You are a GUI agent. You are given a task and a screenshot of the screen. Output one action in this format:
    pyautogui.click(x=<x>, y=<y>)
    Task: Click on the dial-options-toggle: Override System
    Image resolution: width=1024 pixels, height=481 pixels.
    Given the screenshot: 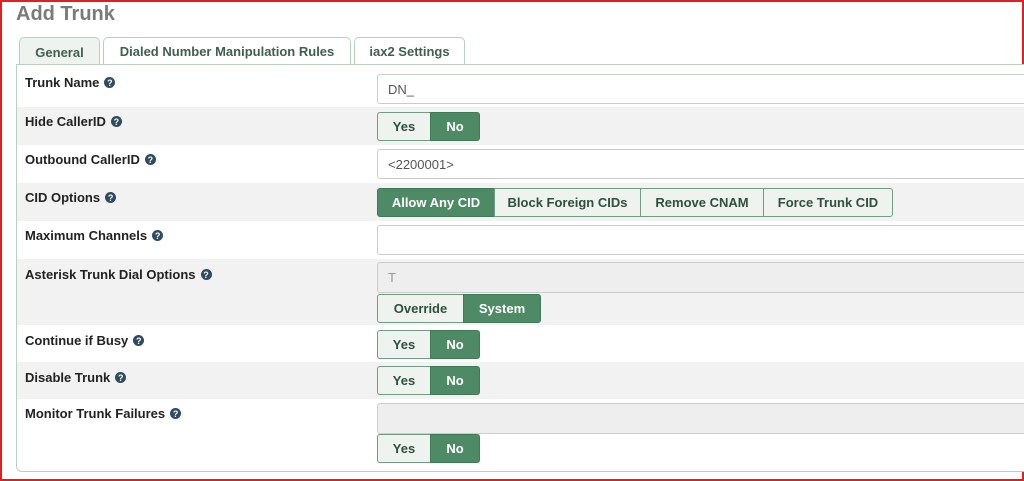 What is the action you would take?
    pyautogui.click(x=459, y=308)
    